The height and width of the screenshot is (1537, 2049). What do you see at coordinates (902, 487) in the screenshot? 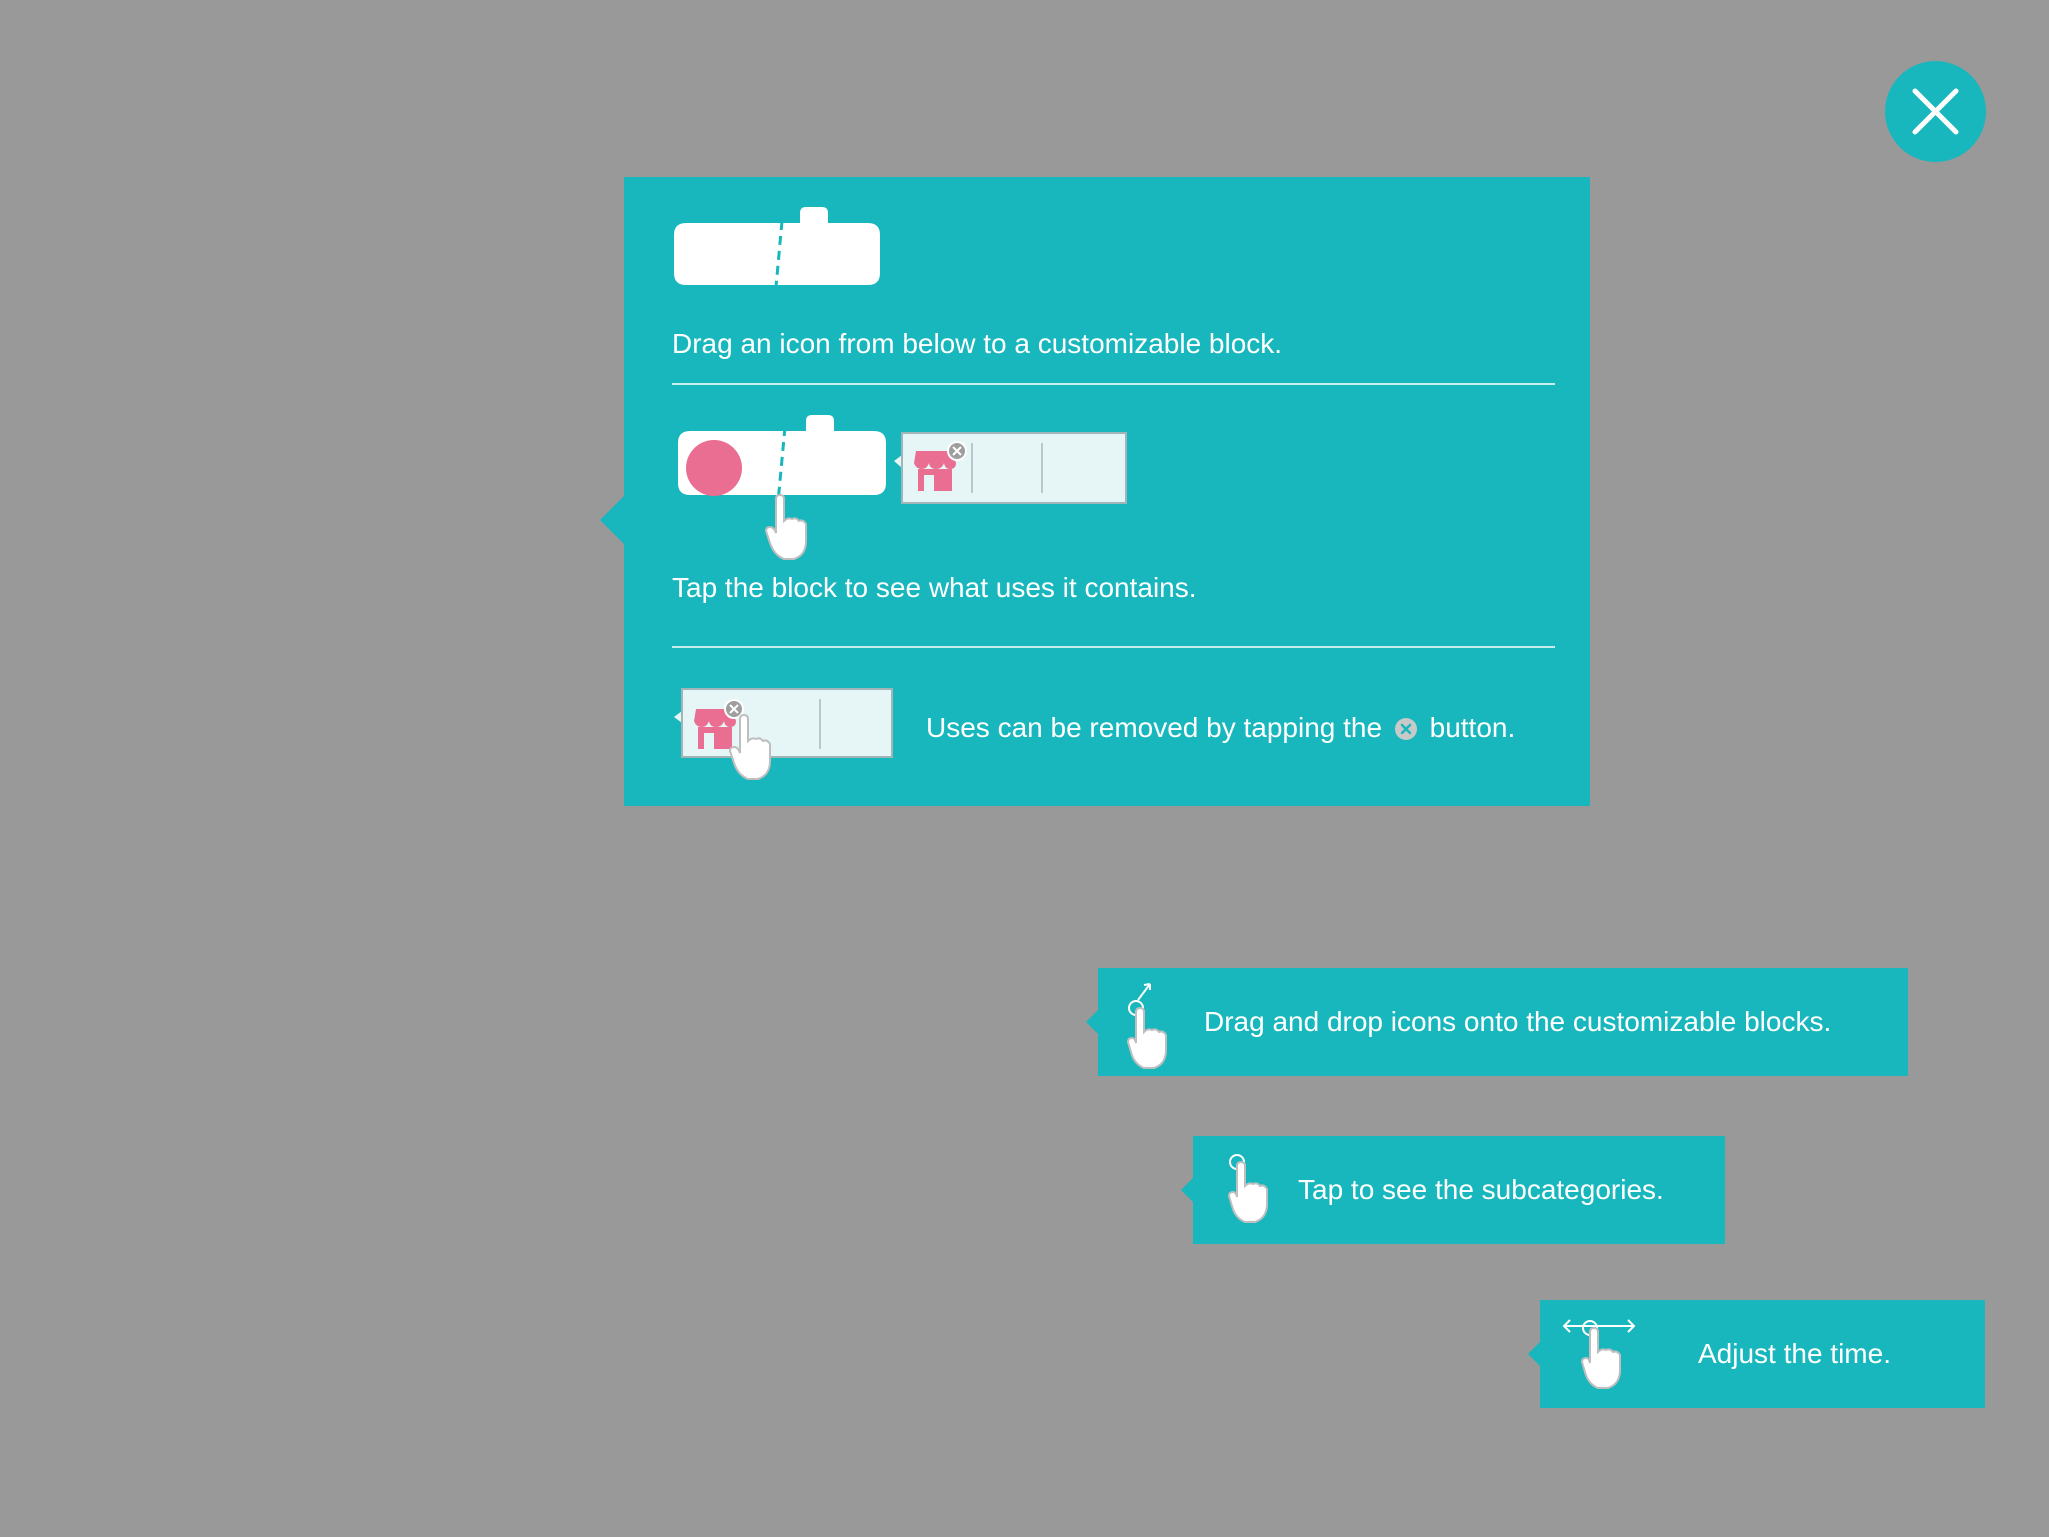
I see `tap-block-illustration` at bounding box center [902, 487].